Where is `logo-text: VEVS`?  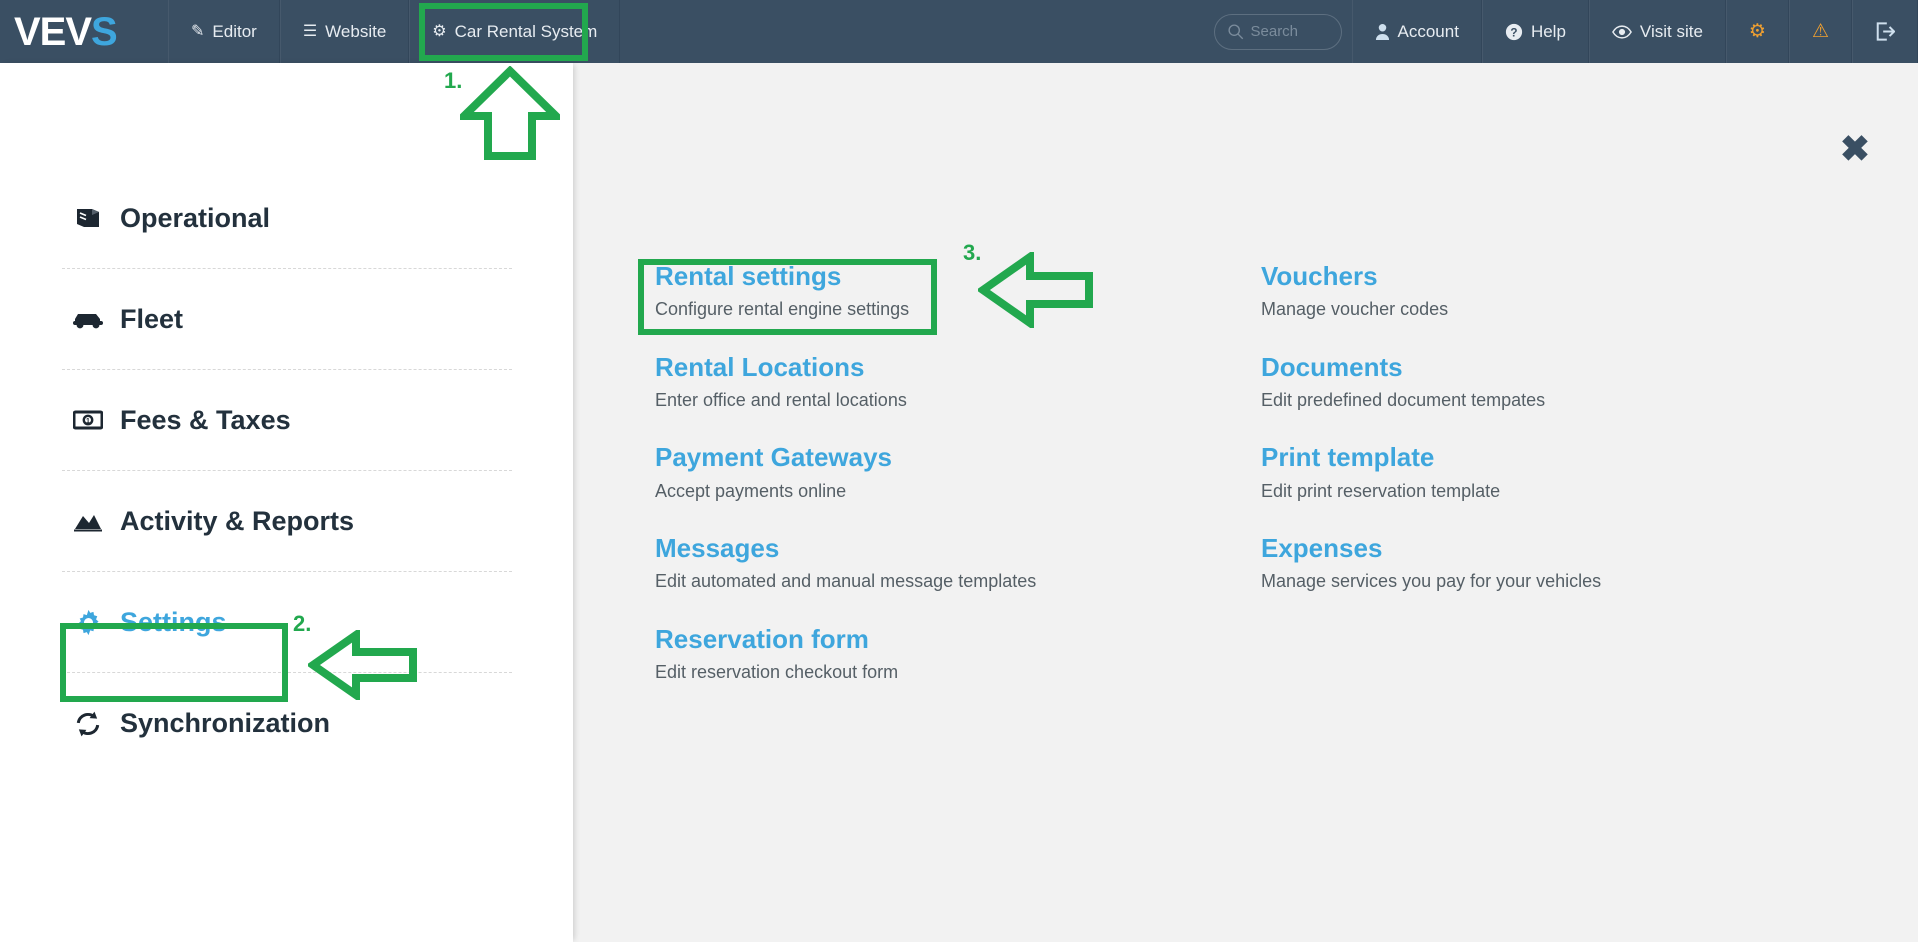
logo-text: VEVS is located at coordinates (66, 31).